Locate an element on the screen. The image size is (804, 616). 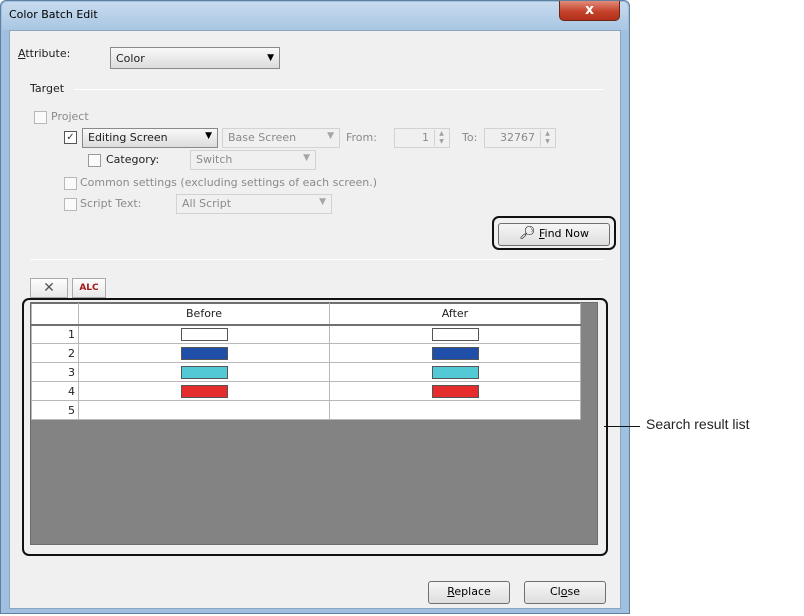
find-now-button: 🔎︎ Find Now is located at coordinates (554, 234).